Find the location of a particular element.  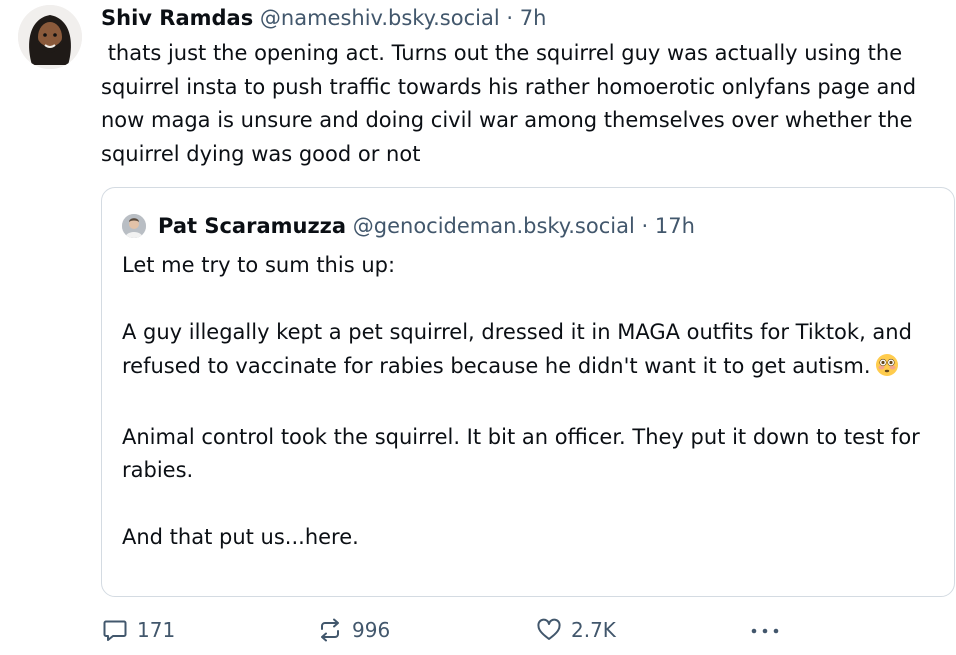

post-actions: 171 996 2.7K is located at coordinates (478, 630).